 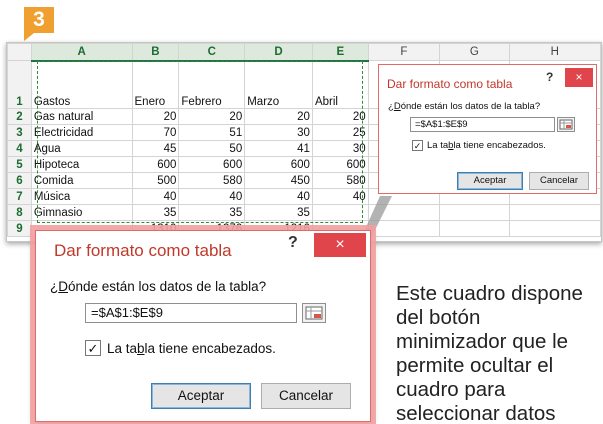 I want to click on row-number: 3, so click(x=19, y=132).